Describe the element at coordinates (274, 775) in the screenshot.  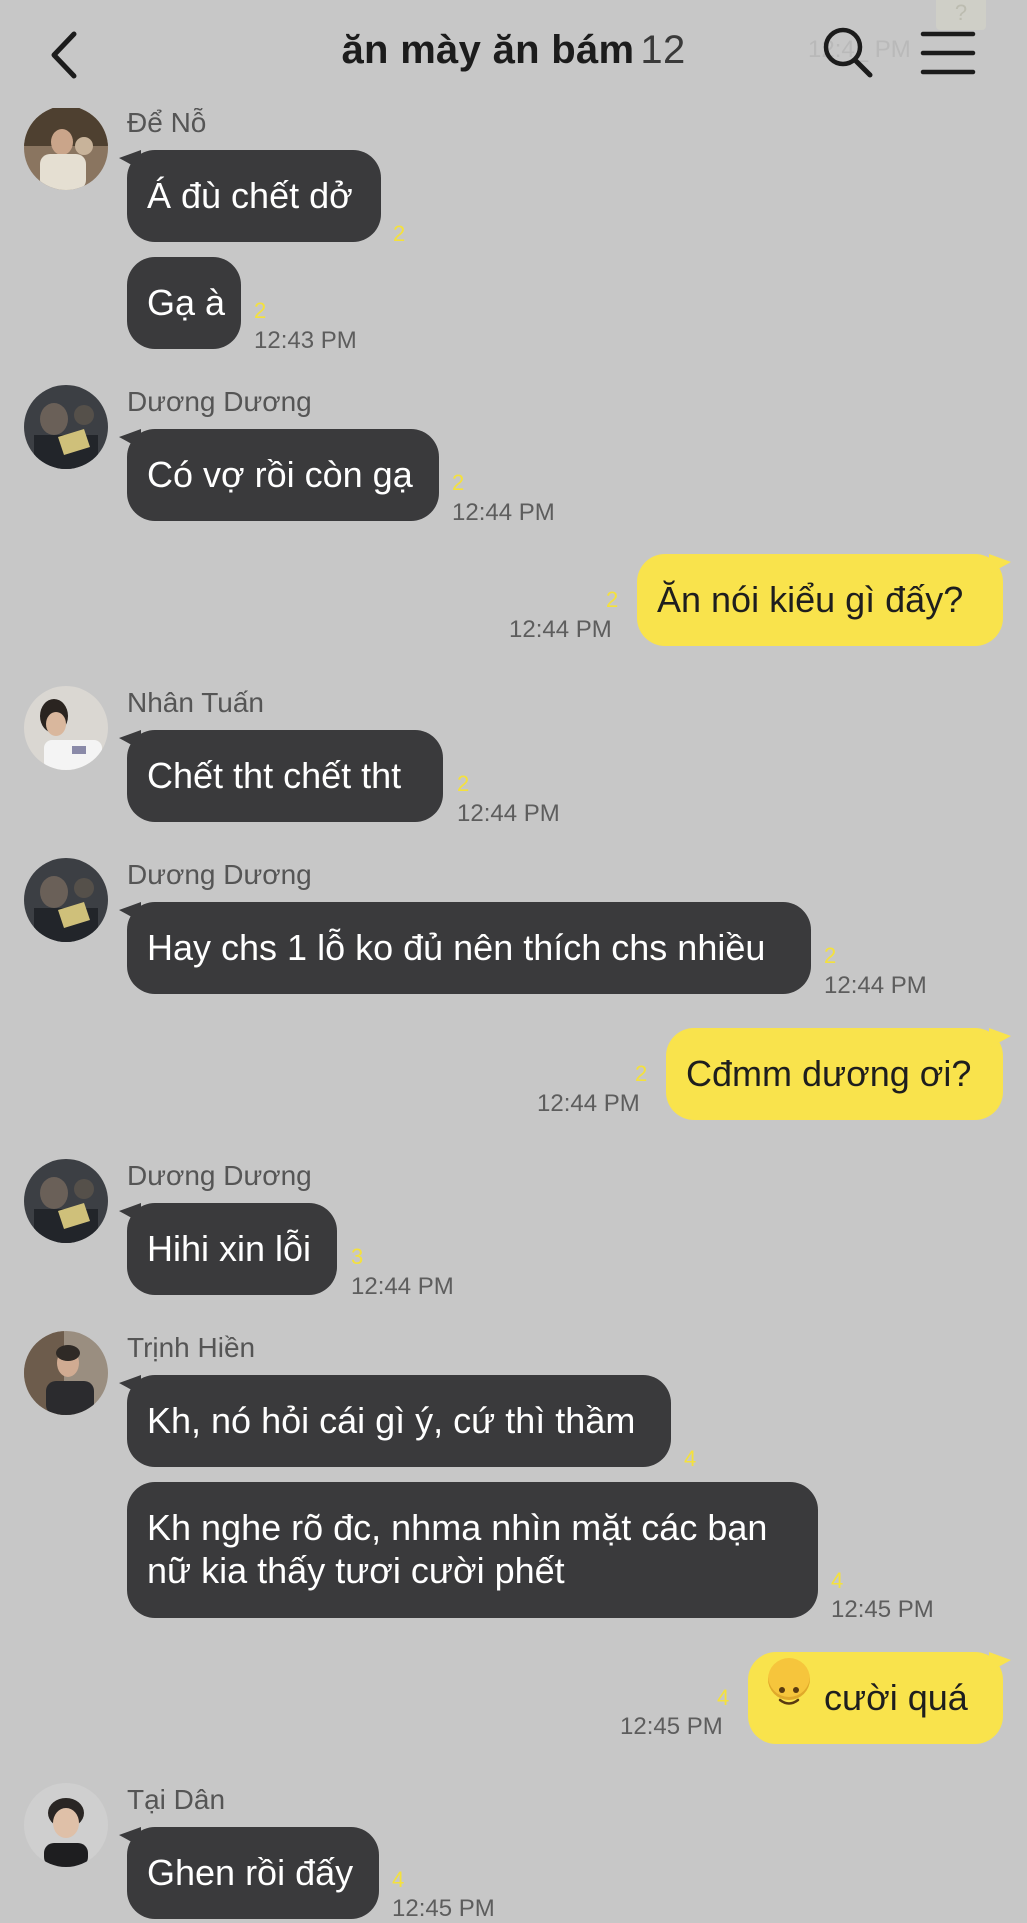
I see `message-text: Chết tht chết tht` at that location.